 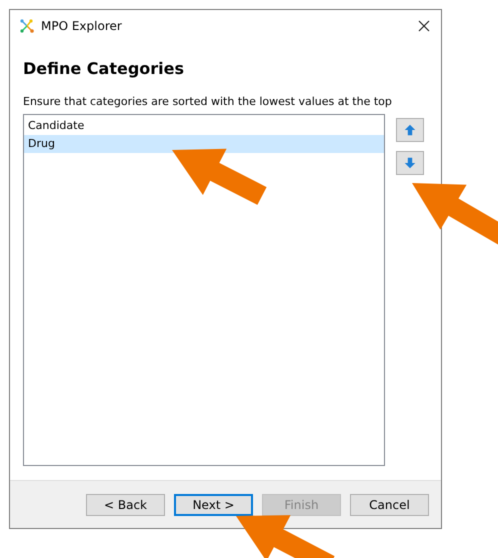 I want to click on instruction-text: Ensure that categories are sorted with the lowest values at the top, so click(x=208, y=102).